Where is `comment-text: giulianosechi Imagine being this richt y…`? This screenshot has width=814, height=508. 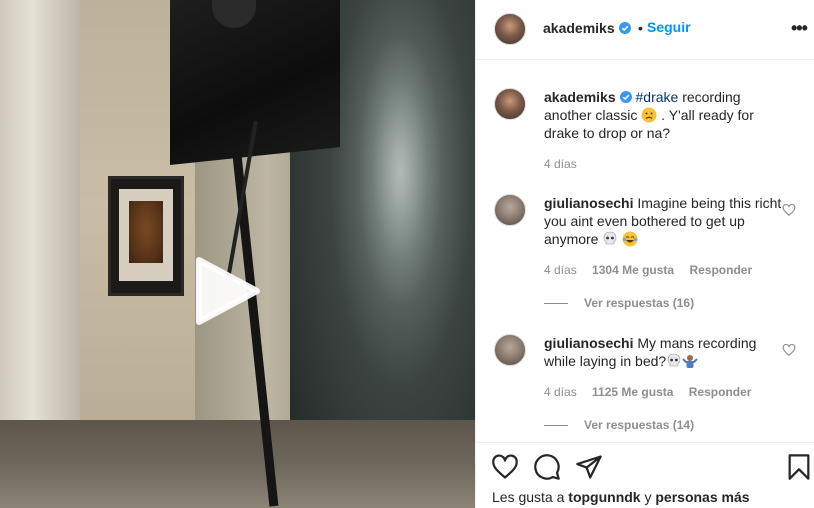
comment-text: giulianosechi Imagine being this richt y… is located at coordinates (663, 221).